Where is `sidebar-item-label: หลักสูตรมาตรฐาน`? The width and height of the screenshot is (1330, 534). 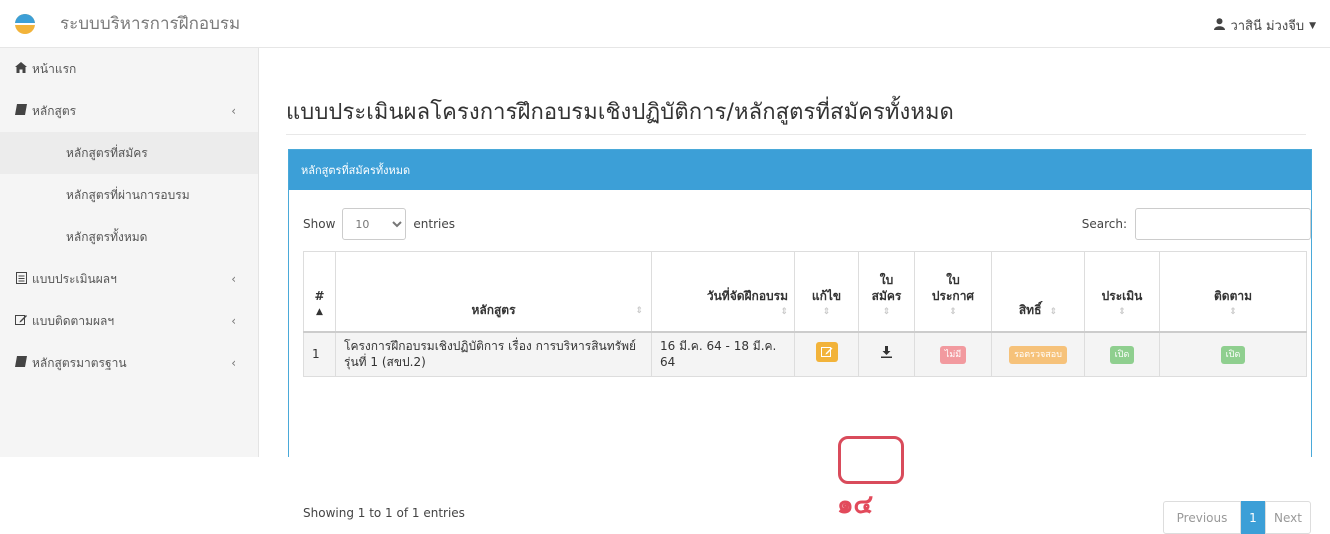 sidebar-item-label: หลักสูตรมาตรฐาน is located at coordinates (79, 362).